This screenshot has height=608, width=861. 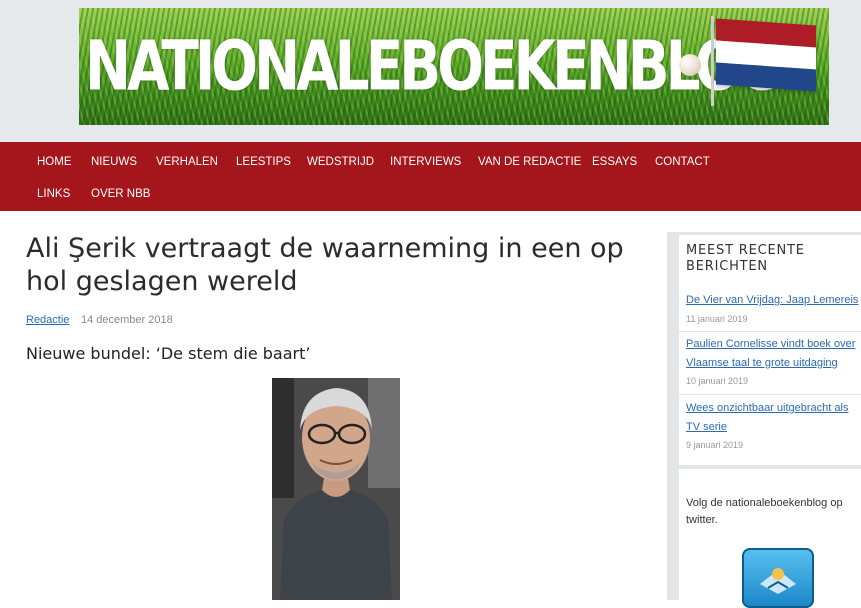 What do you see at coordinates (263, 162) in the screenshot?
I see `nav-item-leestips: LEESTIPS` at bounding box center [263, 162].